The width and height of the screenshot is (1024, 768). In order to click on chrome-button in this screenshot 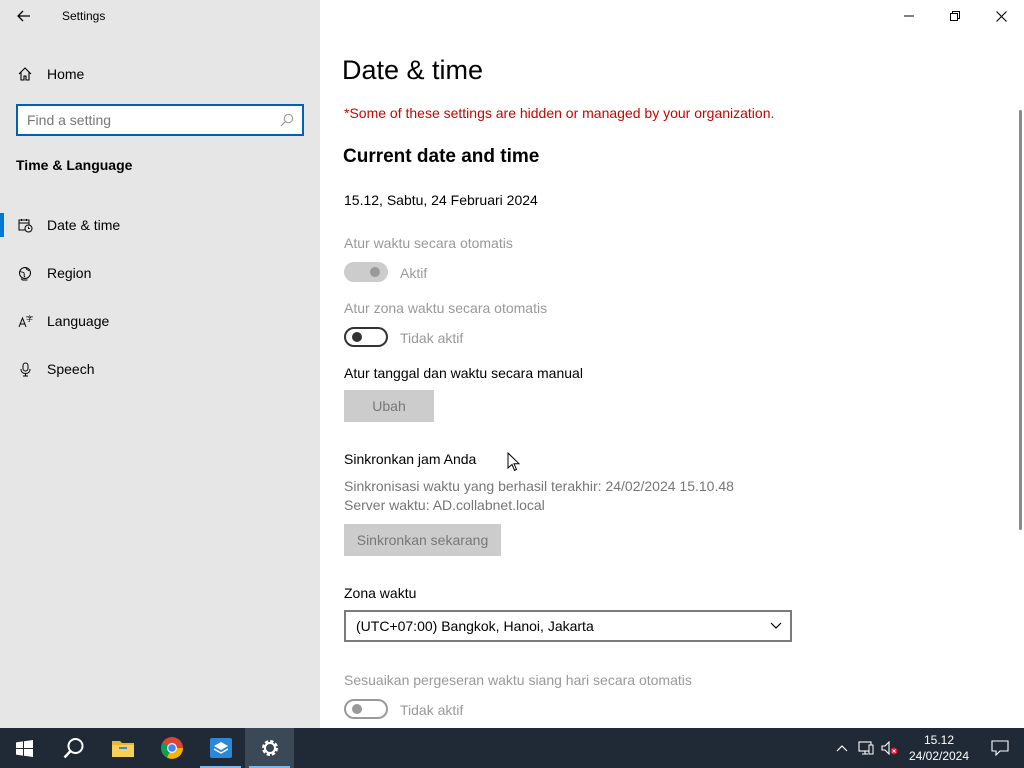, I will do `click(171, 748)`.